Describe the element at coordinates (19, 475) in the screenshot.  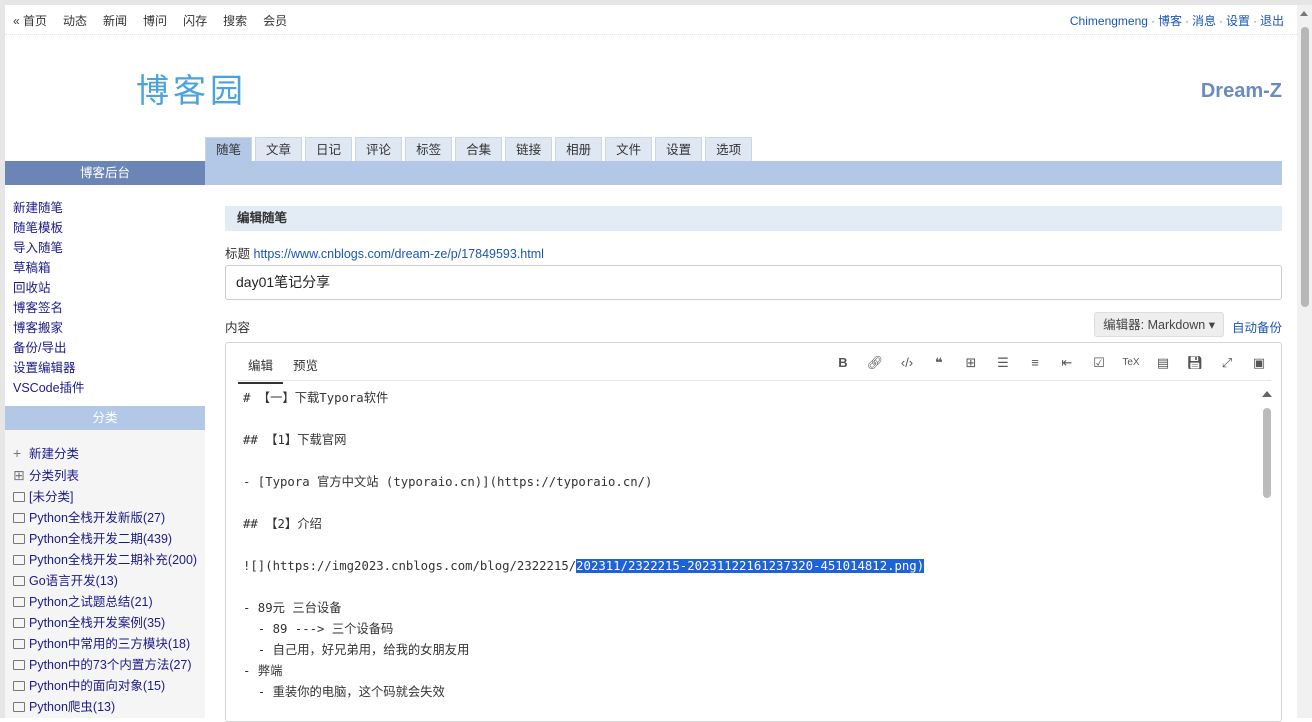
I see `grid-icon: ⊞` at that location.